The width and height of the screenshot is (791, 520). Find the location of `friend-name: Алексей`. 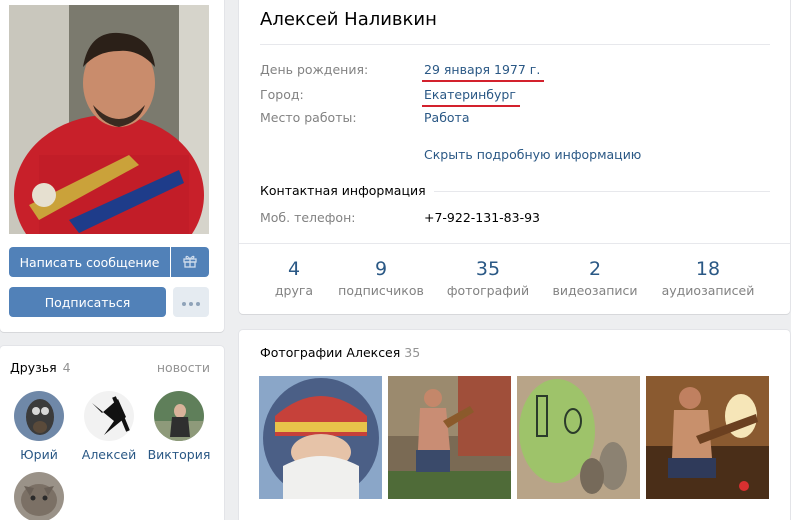

friend-name: Алексей is located at coordinates (109, 454).